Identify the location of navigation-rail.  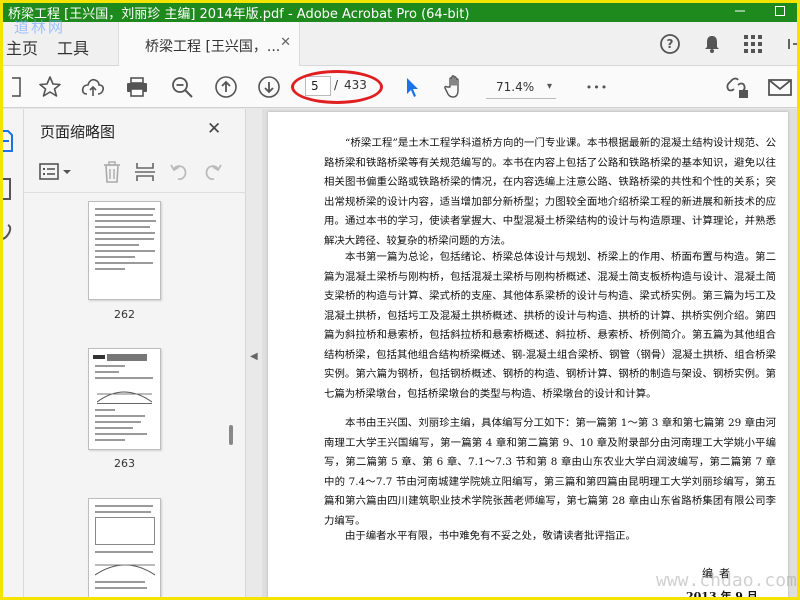
(12, 354).